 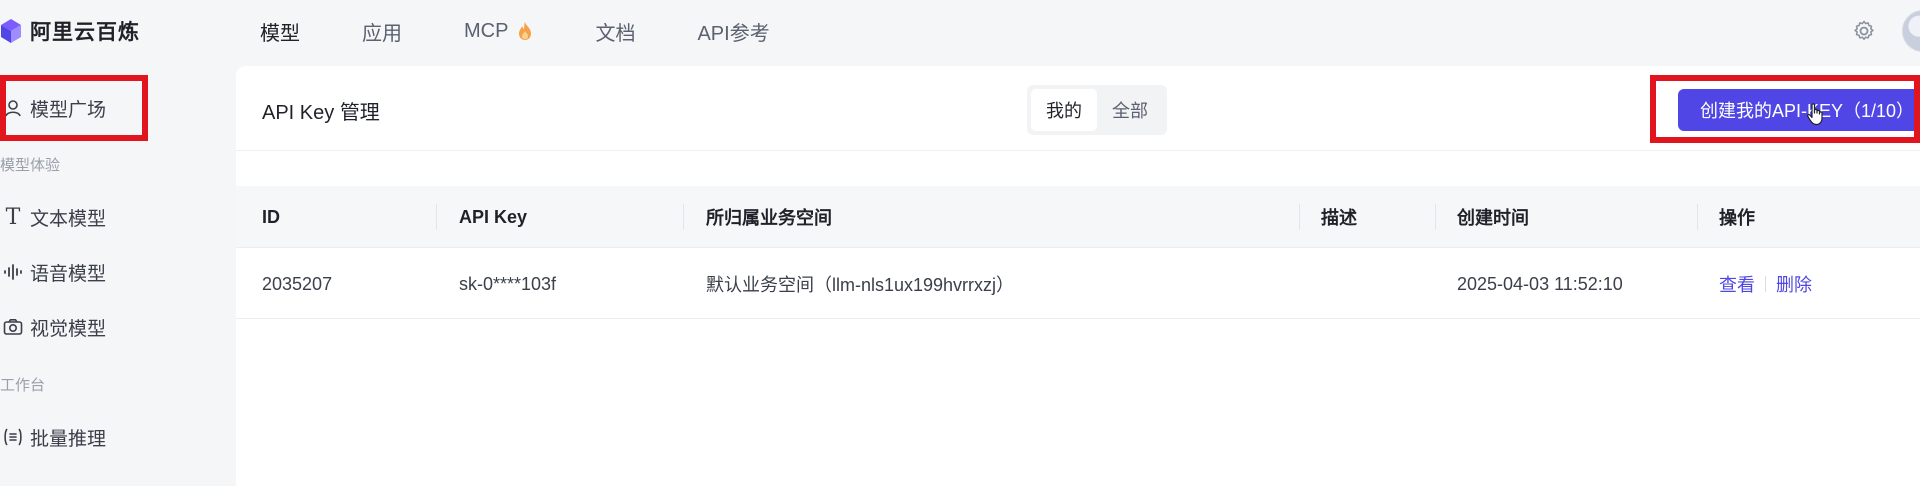 What do you see at coordinates (1078, 217) in the screenshot?
I see `table-header: ID API Key 所归属业务空间 描述 创建时间 操作` at bounding box center [1078, 217].